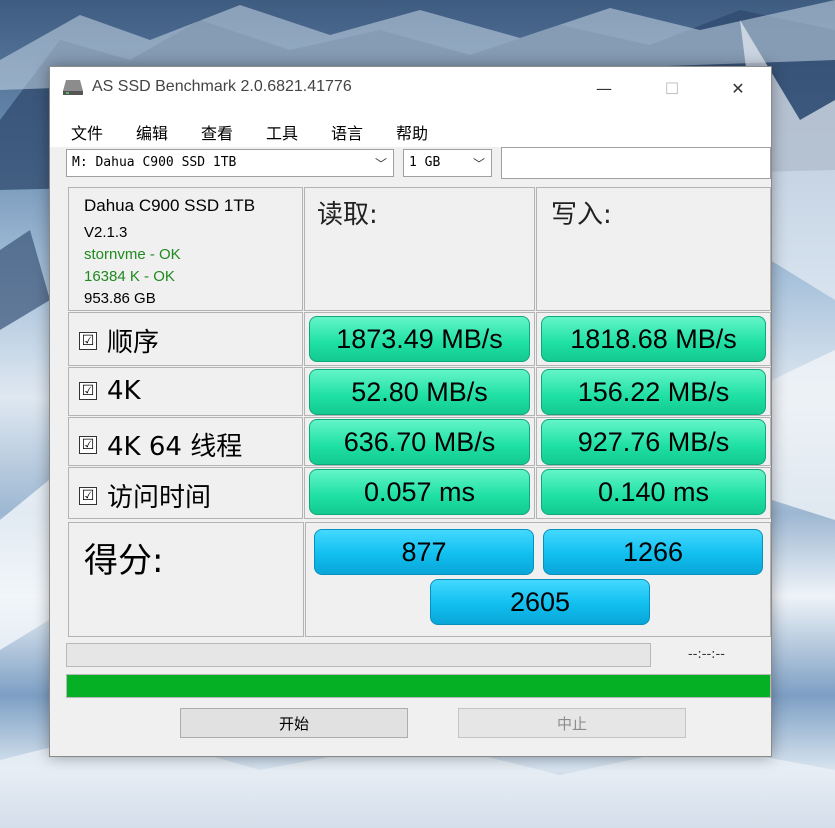 This screenshot has width=835, height=828. What do you see at coordinates (419, 249) in the screenshot?
I see `read-header-cell: 读取:` at bounding box center [419, 249].